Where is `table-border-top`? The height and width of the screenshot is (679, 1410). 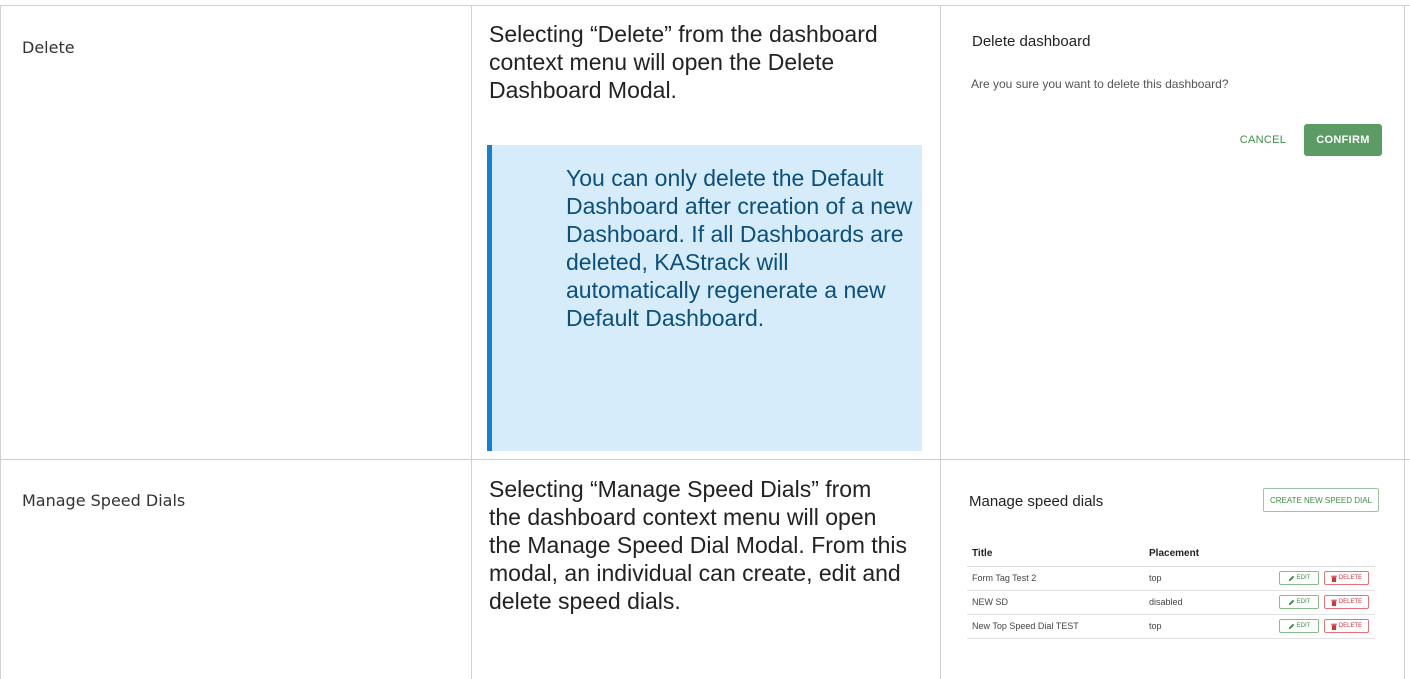
table-border-top is located at coordinates (705, 5).